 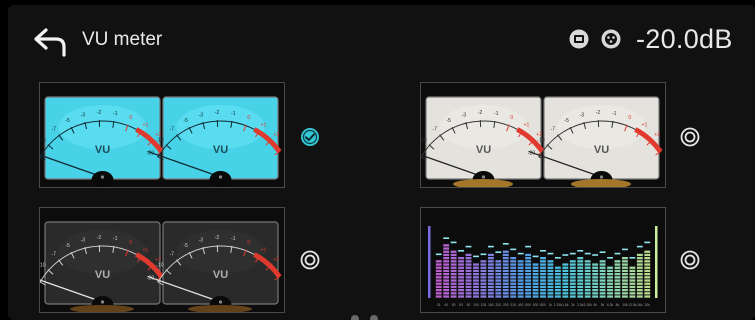 What do you see at coordinates (521, 305) in the screenshot?
I see `spectrum-band-label: 400` at bounding box center [521, 305].